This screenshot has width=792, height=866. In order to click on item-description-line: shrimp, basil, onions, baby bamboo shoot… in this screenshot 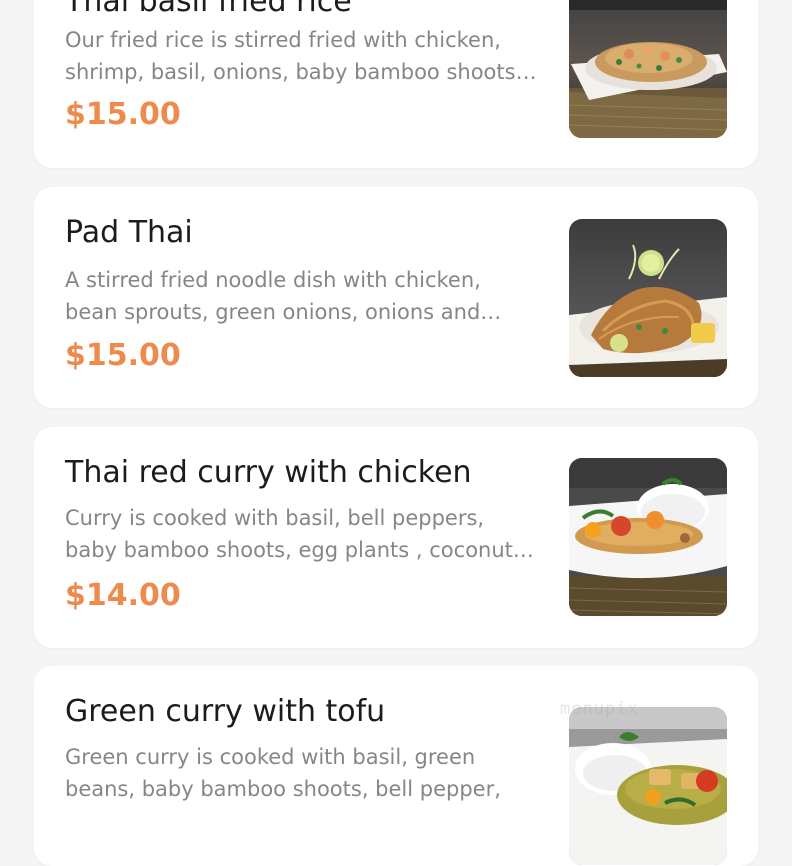, I will do `click(301, 72)`.